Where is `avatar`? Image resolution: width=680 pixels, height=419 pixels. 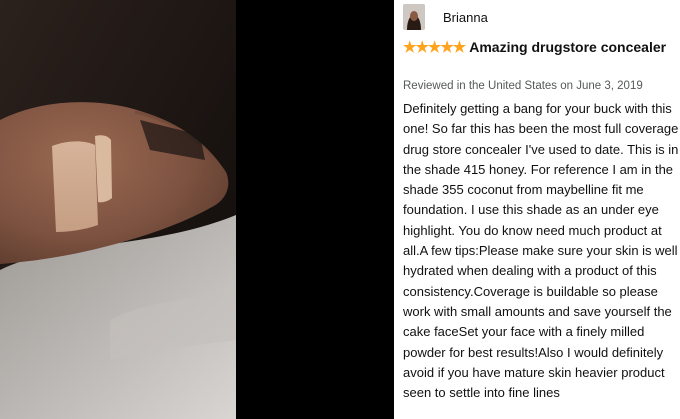
avatar is located at coordinates (414, 17).